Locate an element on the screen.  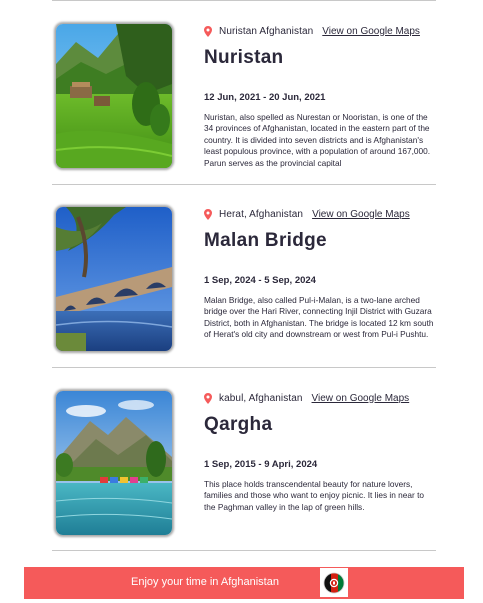
entry-dates: 12 Jun, 2021 - 20 Jun, 2021 is located at coordinates (265, 97).